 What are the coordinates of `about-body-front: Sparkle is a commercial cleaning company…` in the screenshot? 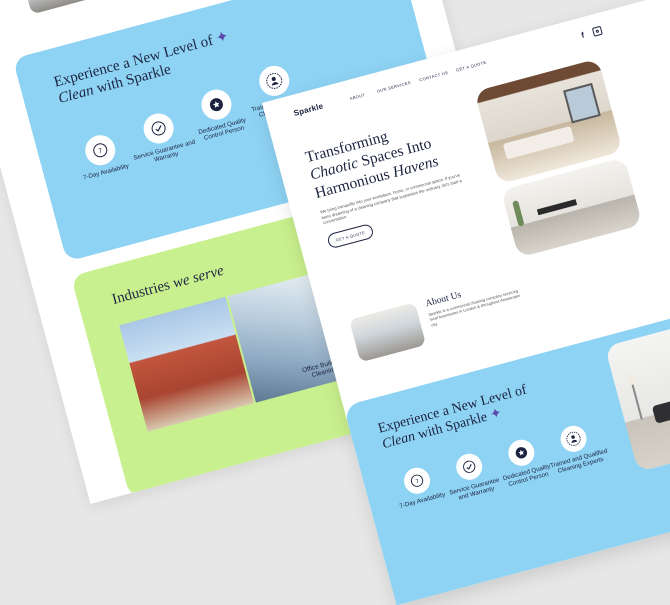 It's located at (474, 308).